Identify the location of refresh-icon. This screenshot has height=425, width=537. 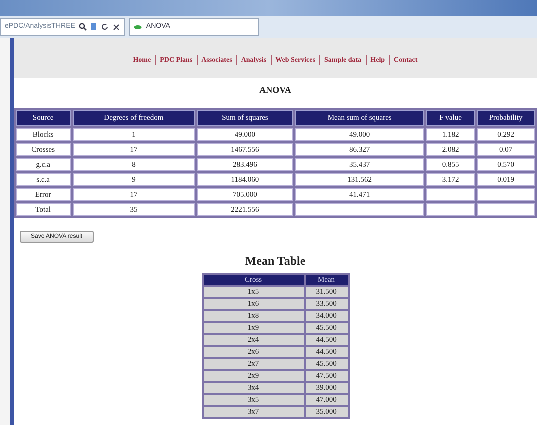
(105, 27).